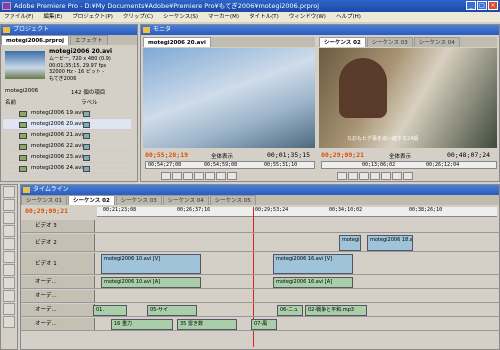 The width and height of the screenshot is (500, 350). What do you see at coordinates (9, 283) in the screenshot?
I see `slide-tool-icon` at bounding box center [9, 283].